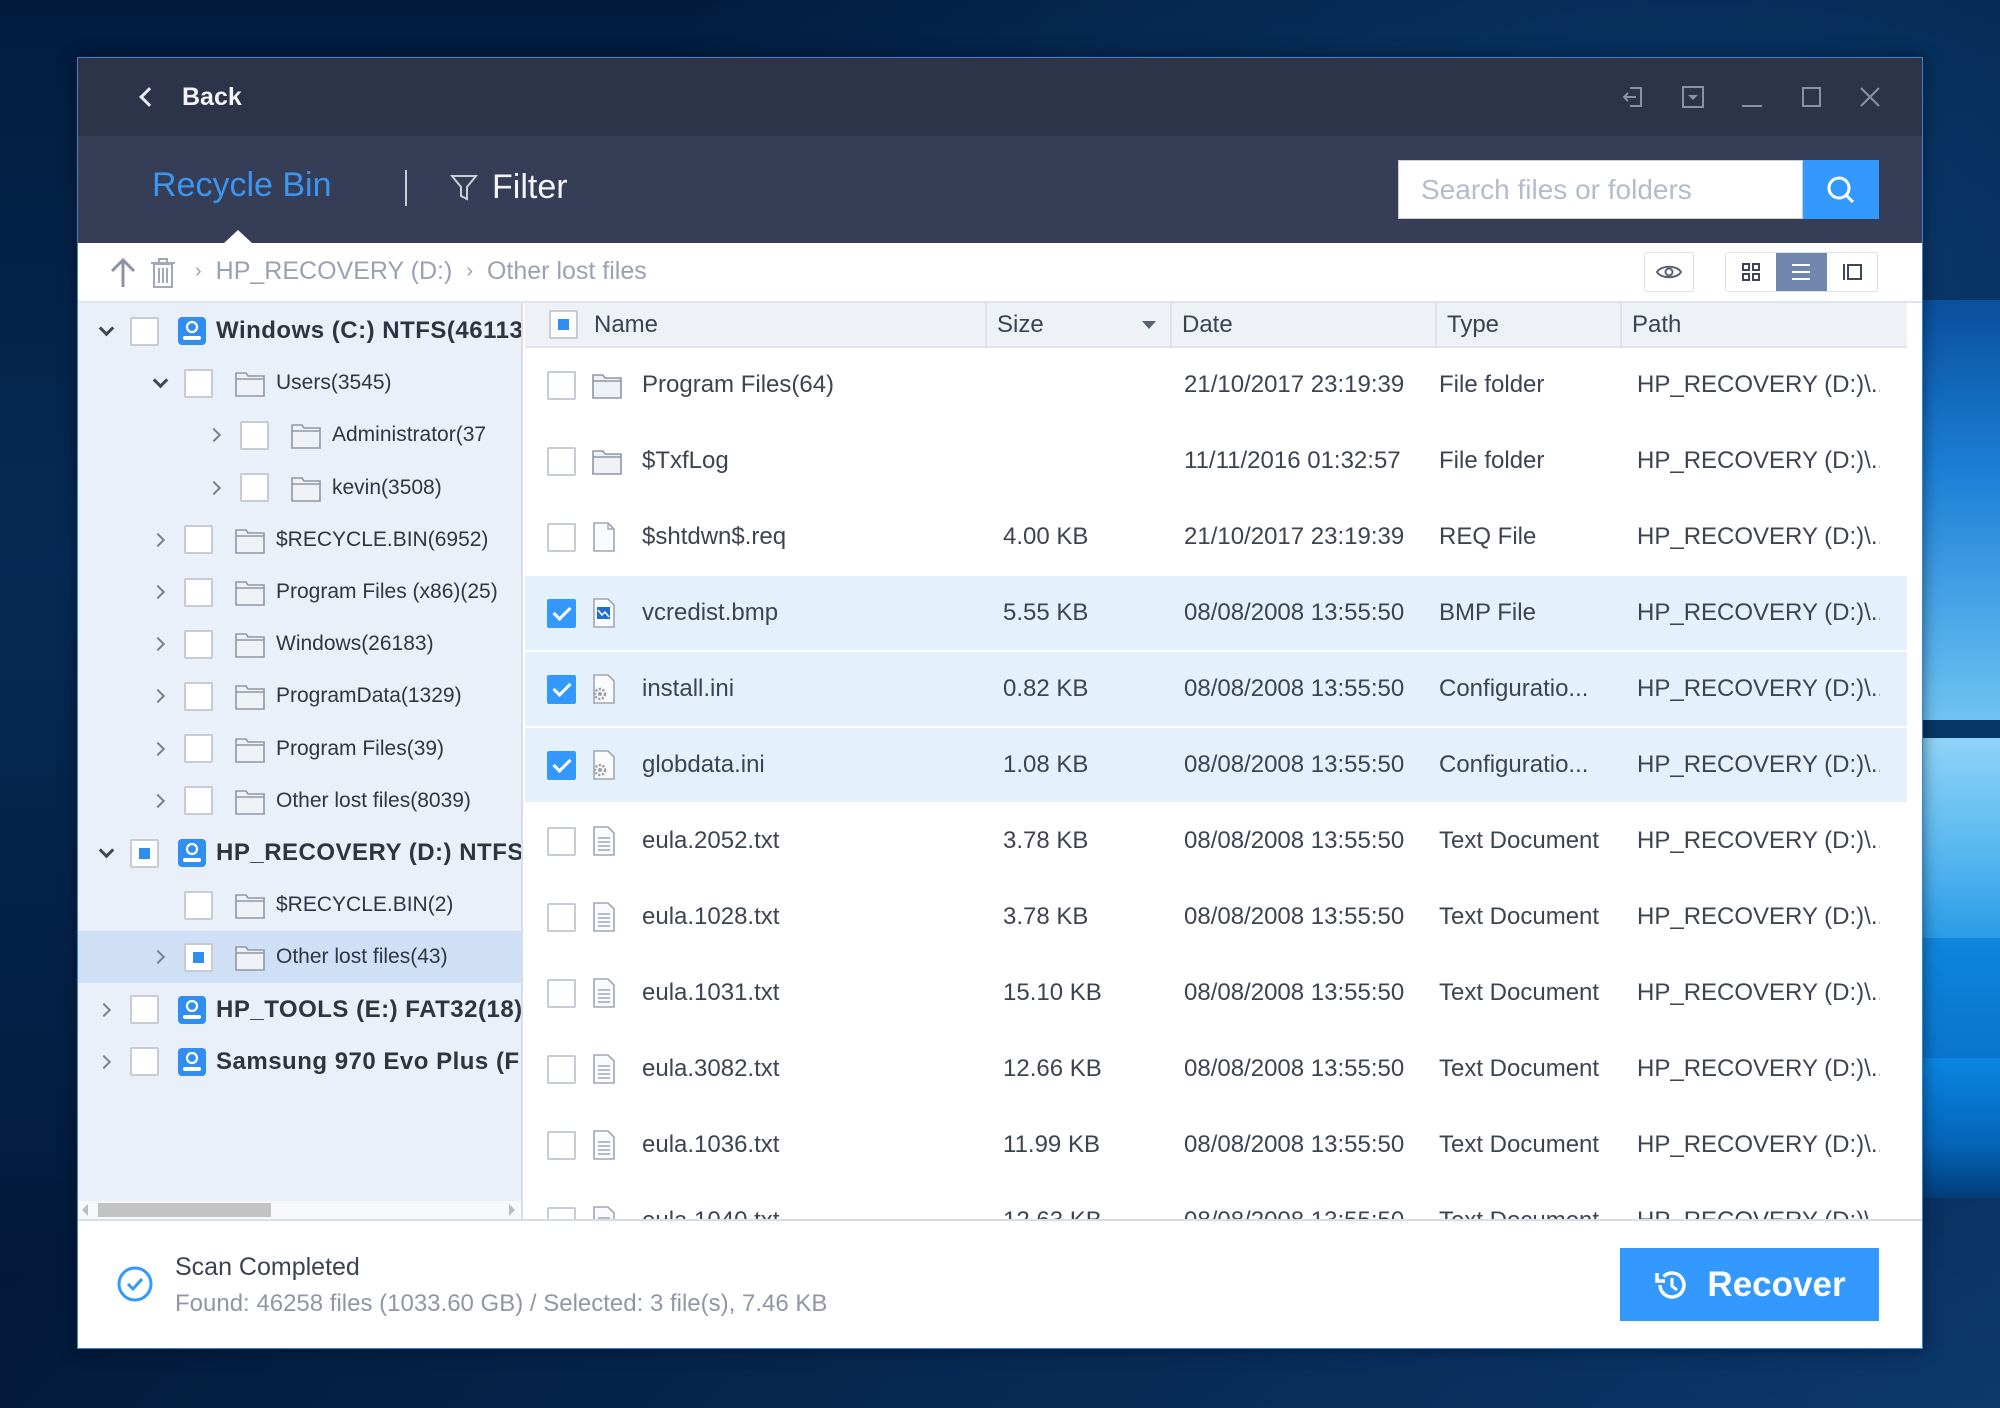  Describe the element at coordinates (1046, 612) in the screenshot. I see `cell-size: 5.55 KB` at that location.